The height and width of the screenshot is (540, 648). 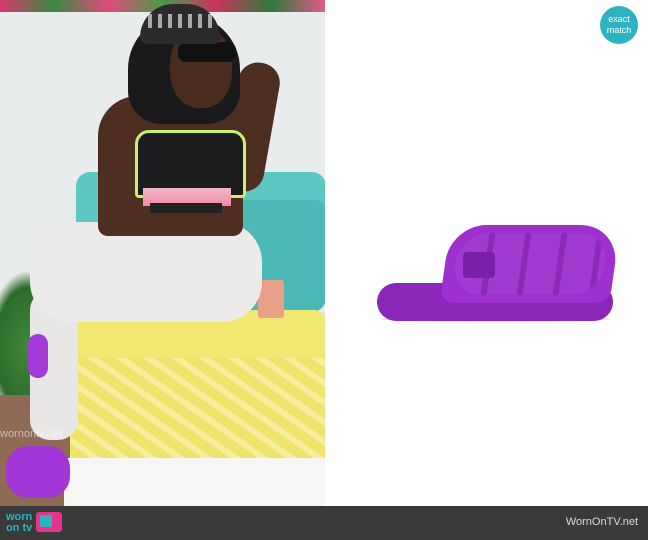 I want to click on mug, so click(x=271, y=299).